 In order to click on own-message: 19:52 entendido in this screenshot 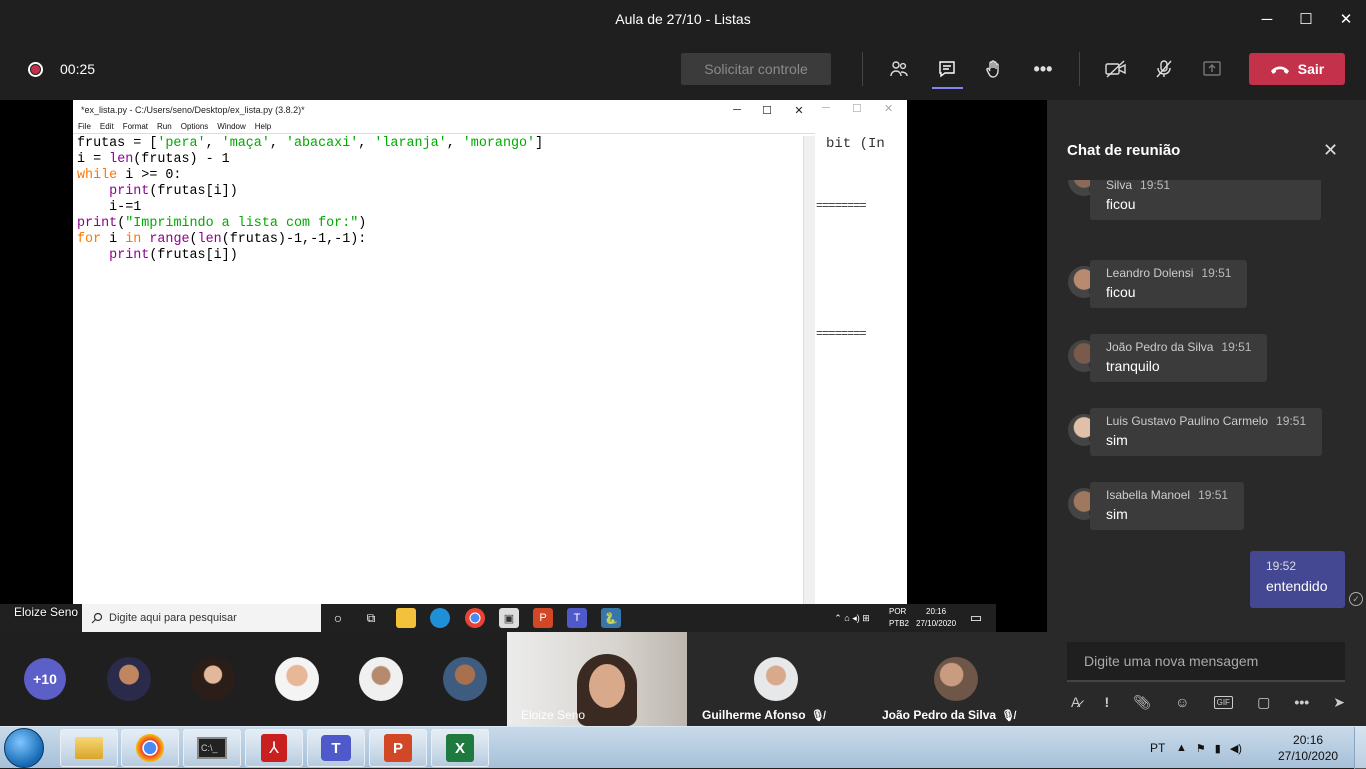, I will do `click(1297, 579)`.